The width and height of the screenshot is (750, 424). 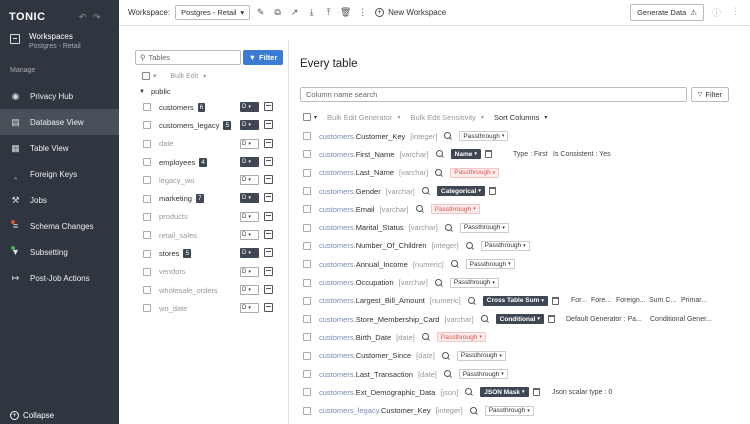 What do you see at coordinates (504, 392) in the screenshot?
I see `generator-select: JSON Mask ▾` at bounding box center [504, 392].